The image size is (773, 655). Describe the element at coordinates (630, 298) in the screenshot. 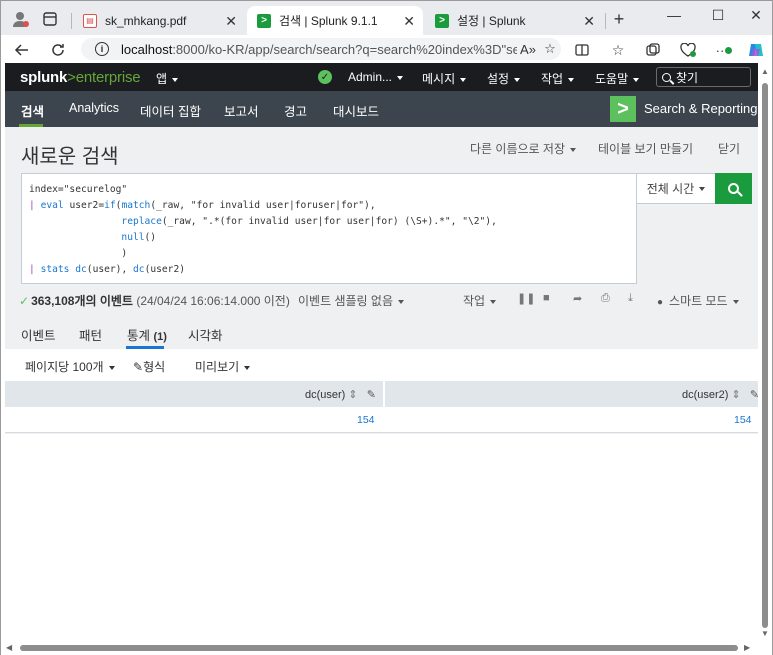

I see `export-icon: ⤓` at that location.